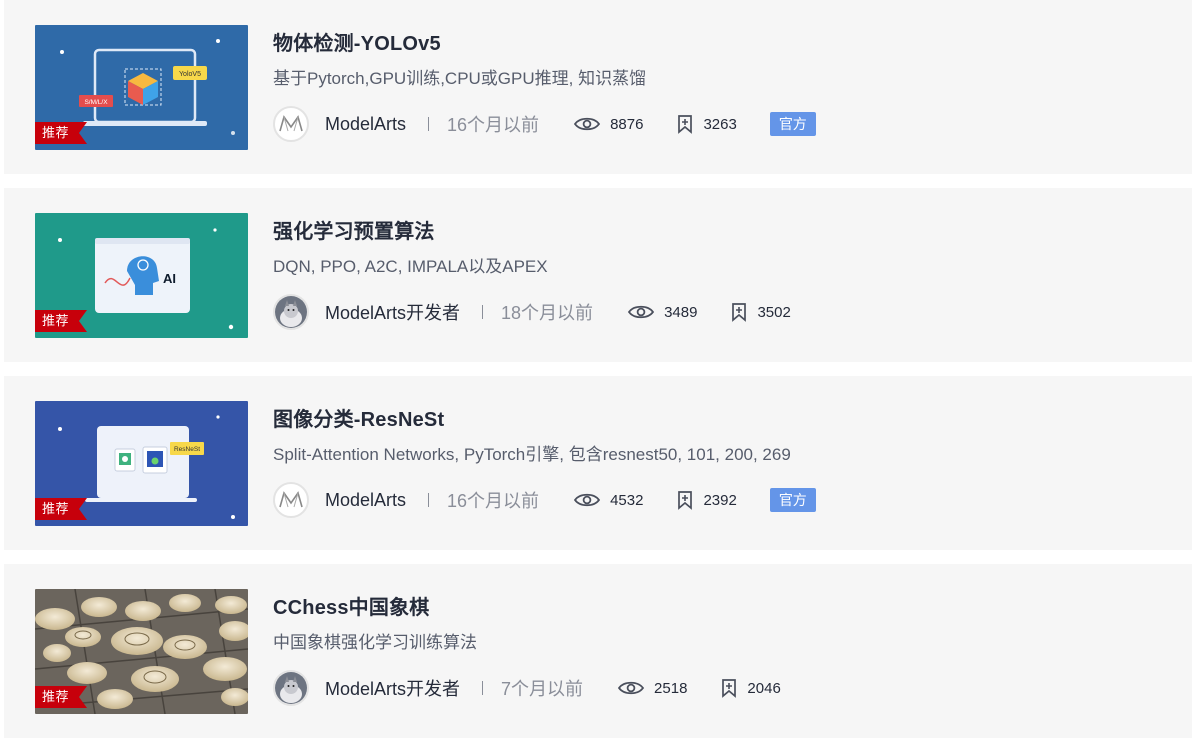 The image size is (1195, 745). Describe the element at coordinates (141, 275) in the screenshot. I see `card-thumbnail: AI 推荐` at that location.